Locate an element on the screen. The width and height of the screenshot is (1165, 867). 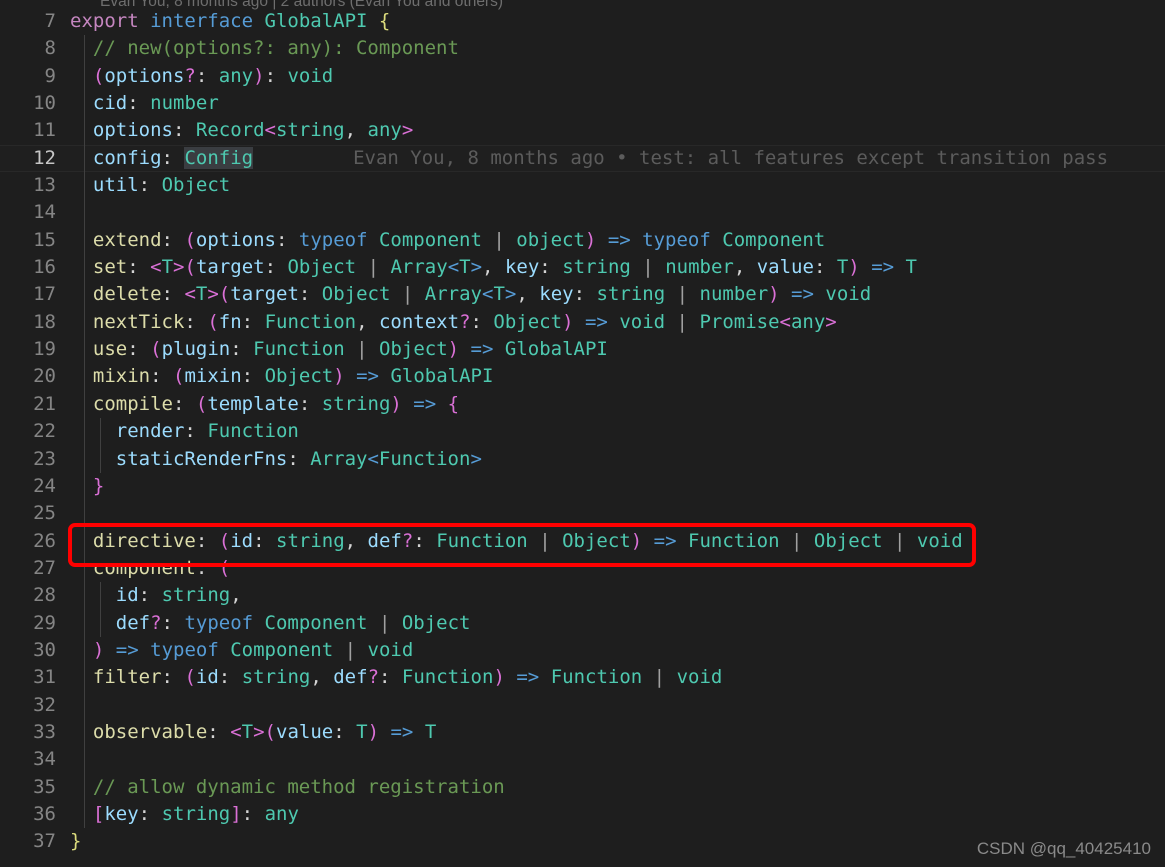
line-content: component: ( is located at coordinates (161, 567).